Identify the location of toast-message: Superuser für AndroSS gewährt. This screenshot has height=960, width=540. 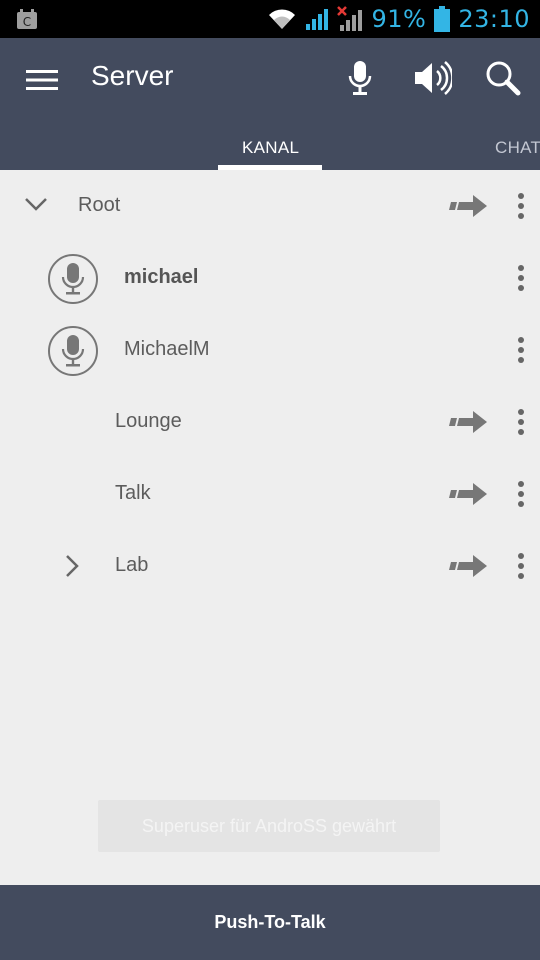
(269, 826).